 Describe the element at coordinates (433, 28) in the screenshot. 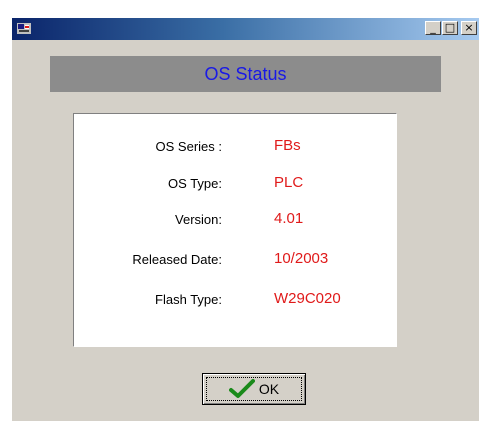

I see `minimize-button: _` at that location.